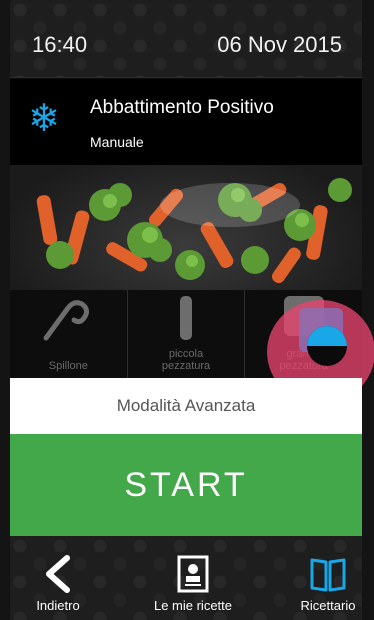 The height and width of the screenshot is (620, 374). I want to click on option-probe: Spillone, so click(69, 334).